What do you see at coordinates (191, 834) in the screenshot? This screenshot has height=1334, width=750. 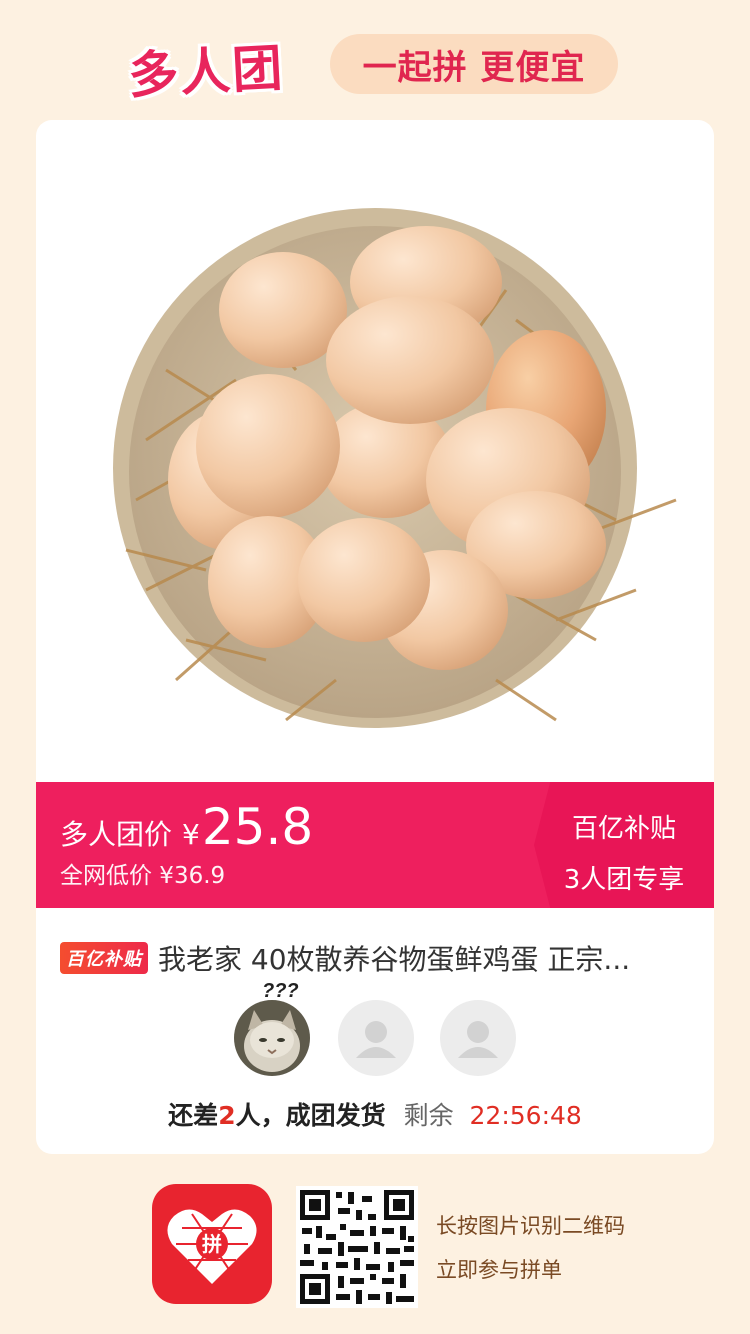 I see `currency-symbol: ¥` at bounding box center [191, 834].